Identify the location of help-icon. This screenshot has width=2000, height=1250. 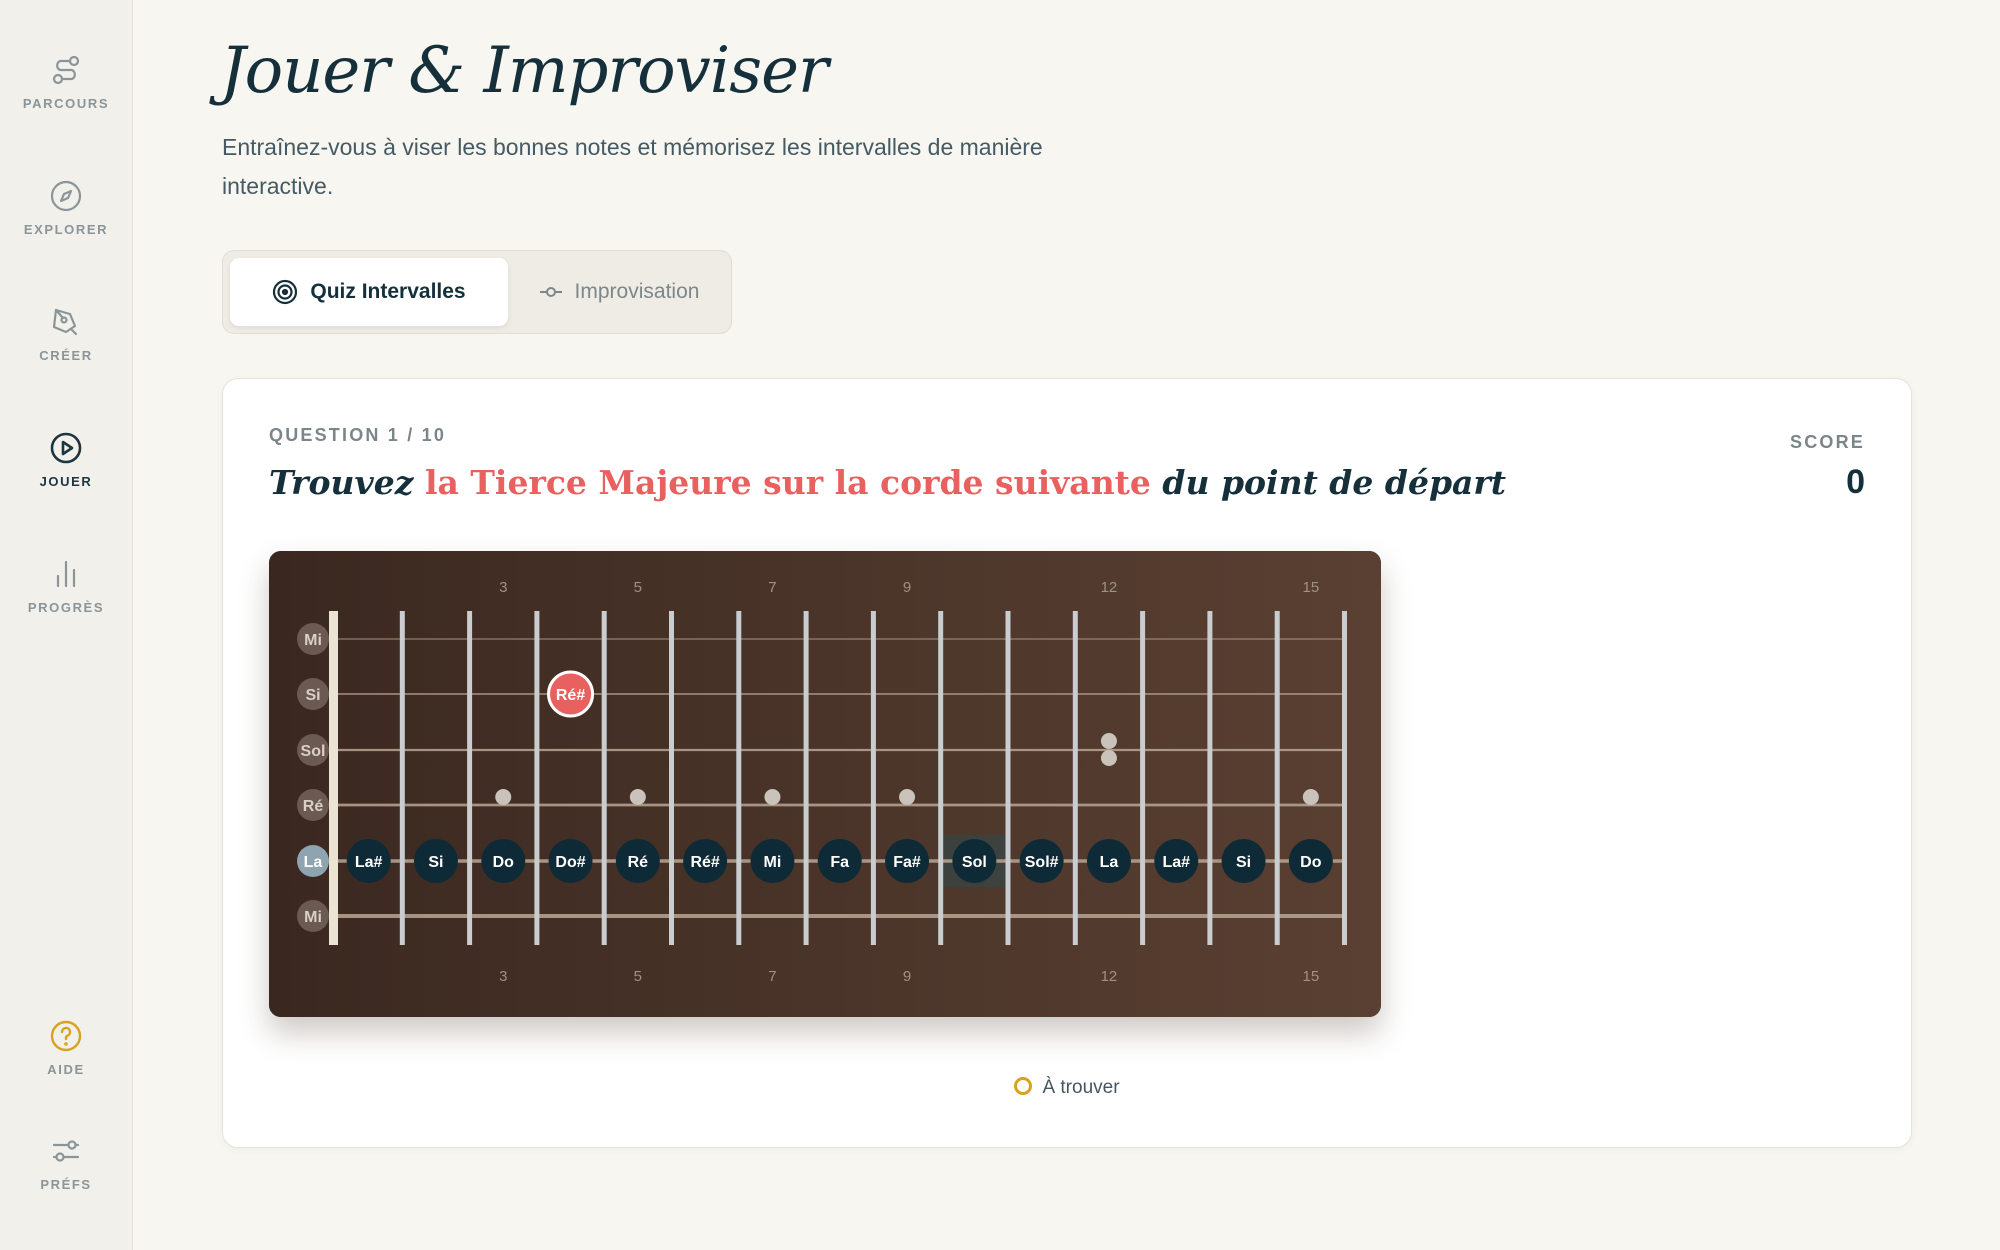
(66, 1036).